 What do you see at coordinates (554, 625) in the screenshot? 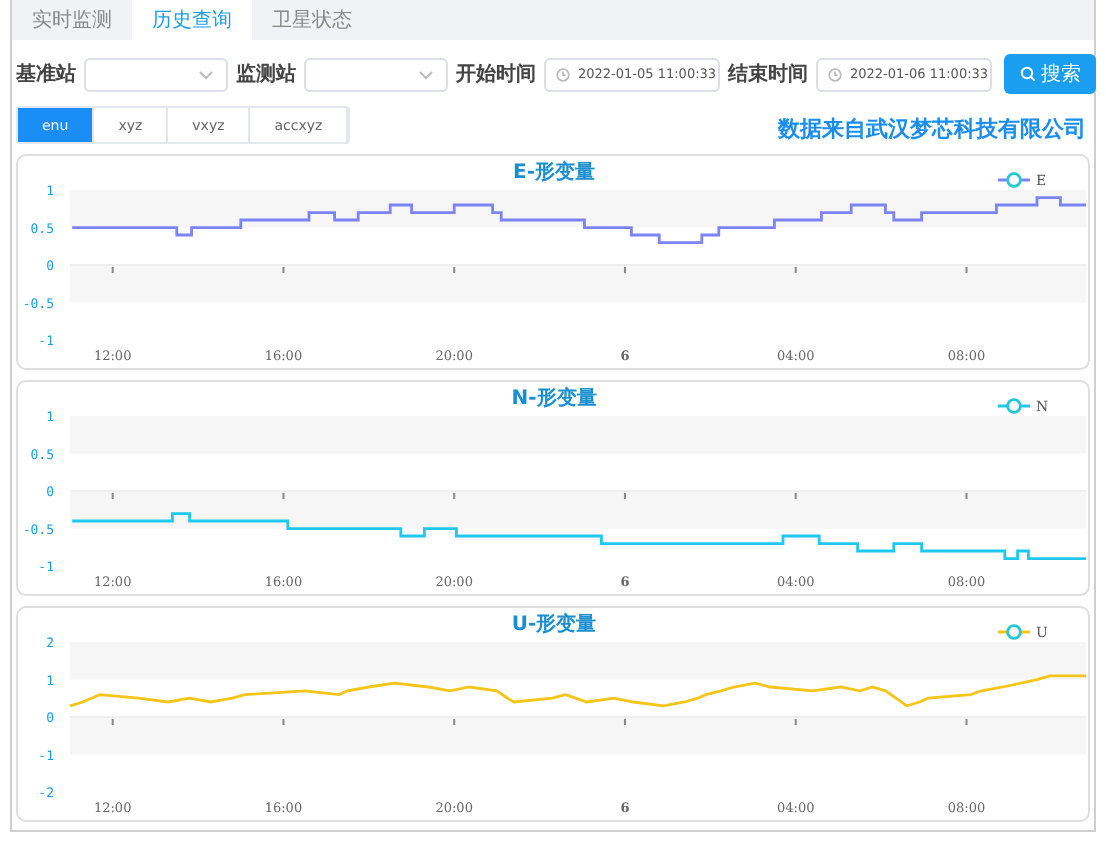
I see `chart-title: U-形变量` at bounding box center [554, 625].